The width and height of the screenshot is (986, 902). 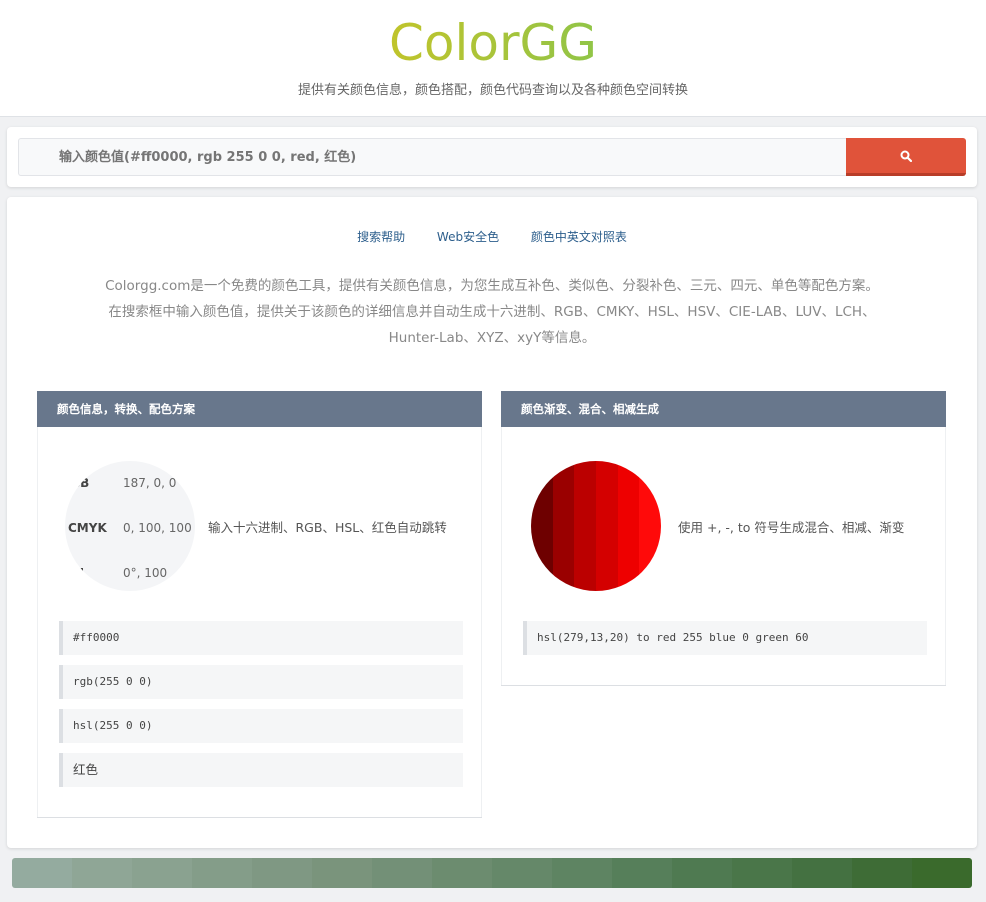 I want to click on info-key-rgb: RGB, so click(x=77, y=483).